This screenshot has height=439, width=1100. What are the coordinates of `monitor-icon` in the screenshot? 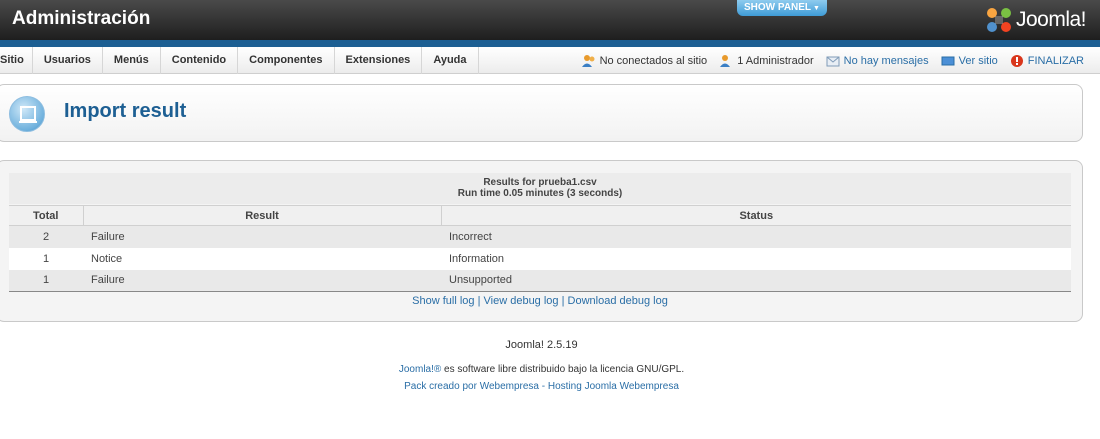 It's located at (948, 61).